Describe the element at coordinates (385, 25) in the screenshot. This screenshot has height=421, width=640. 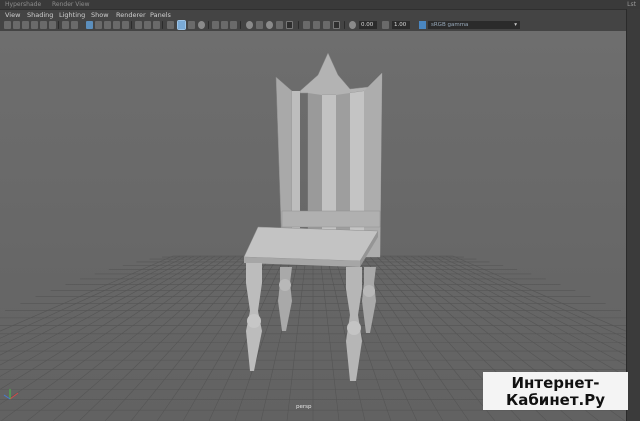
I see `gamma-icon` at that location.